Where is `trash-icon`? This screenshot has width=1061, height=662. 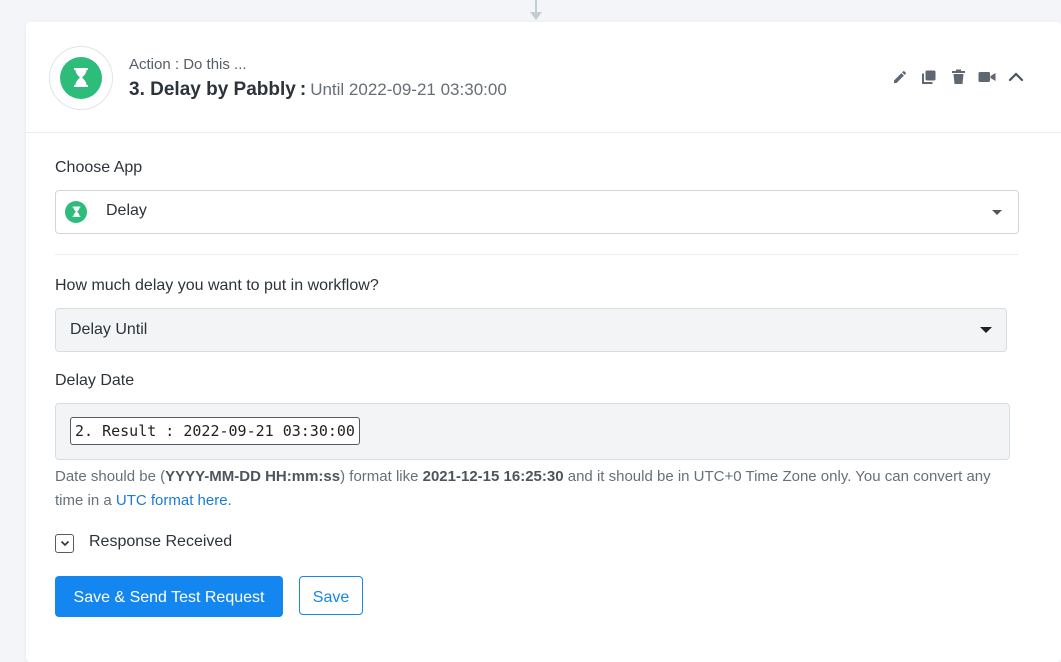
trash-icon is located at coordinates (958, 77).